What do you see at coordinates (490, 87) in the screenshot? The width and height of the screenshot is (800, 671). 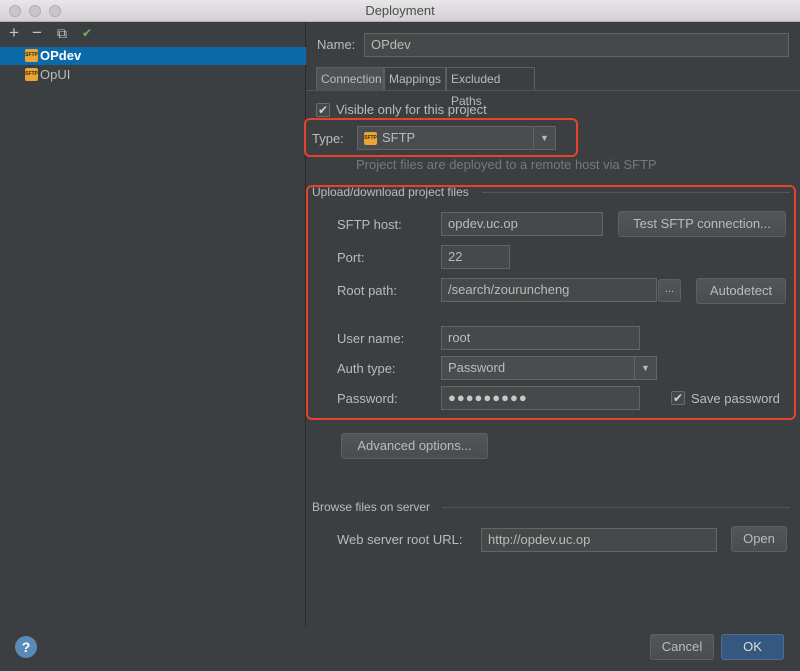 I see `tab-excluded-paths: Excluded Paths` at bounding box center [490, 87].